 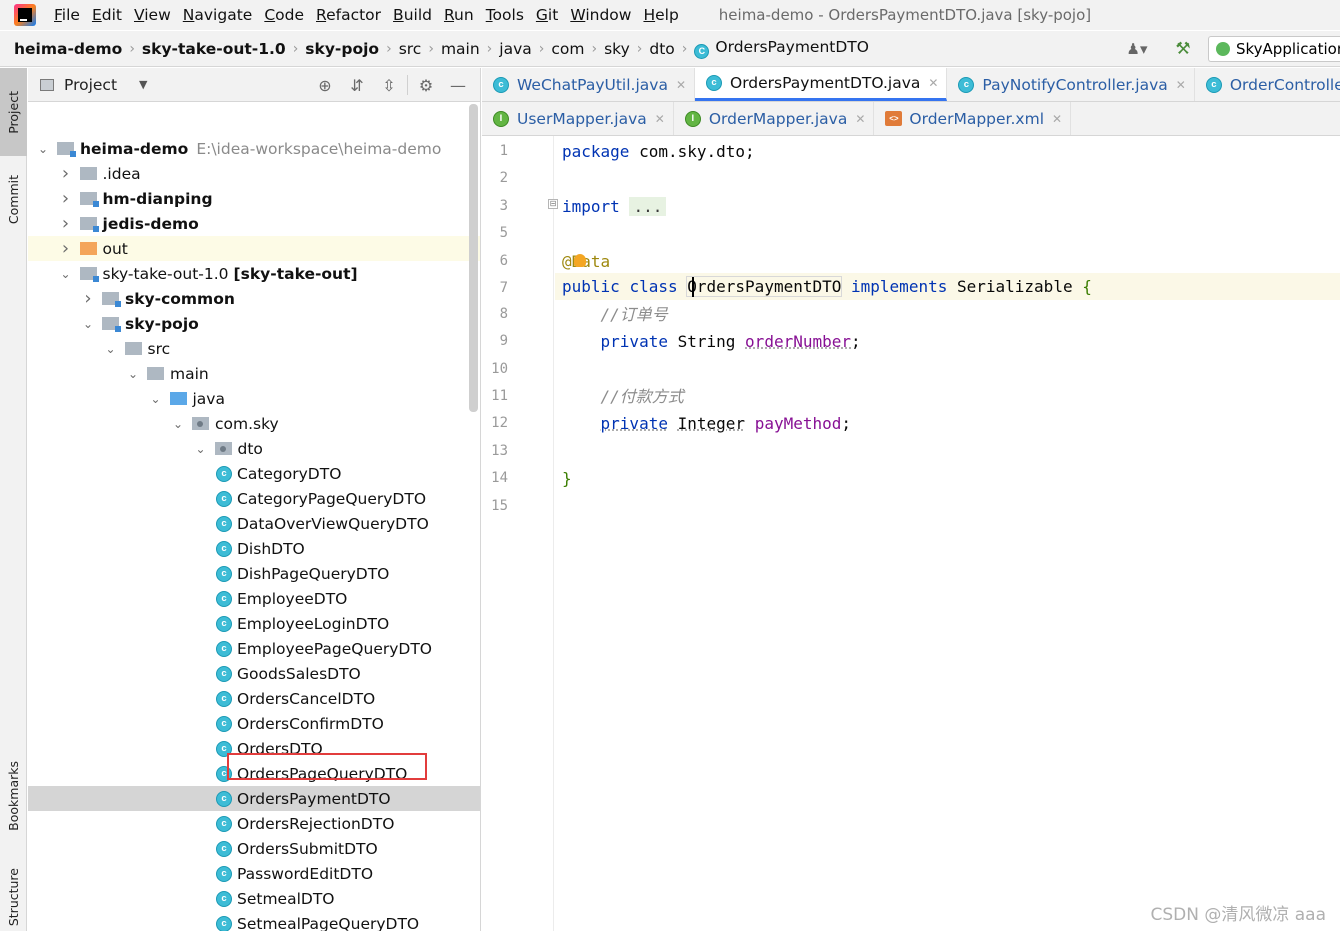 I want to click on menu-refactor: Refactor, so click(x=348, y=15).